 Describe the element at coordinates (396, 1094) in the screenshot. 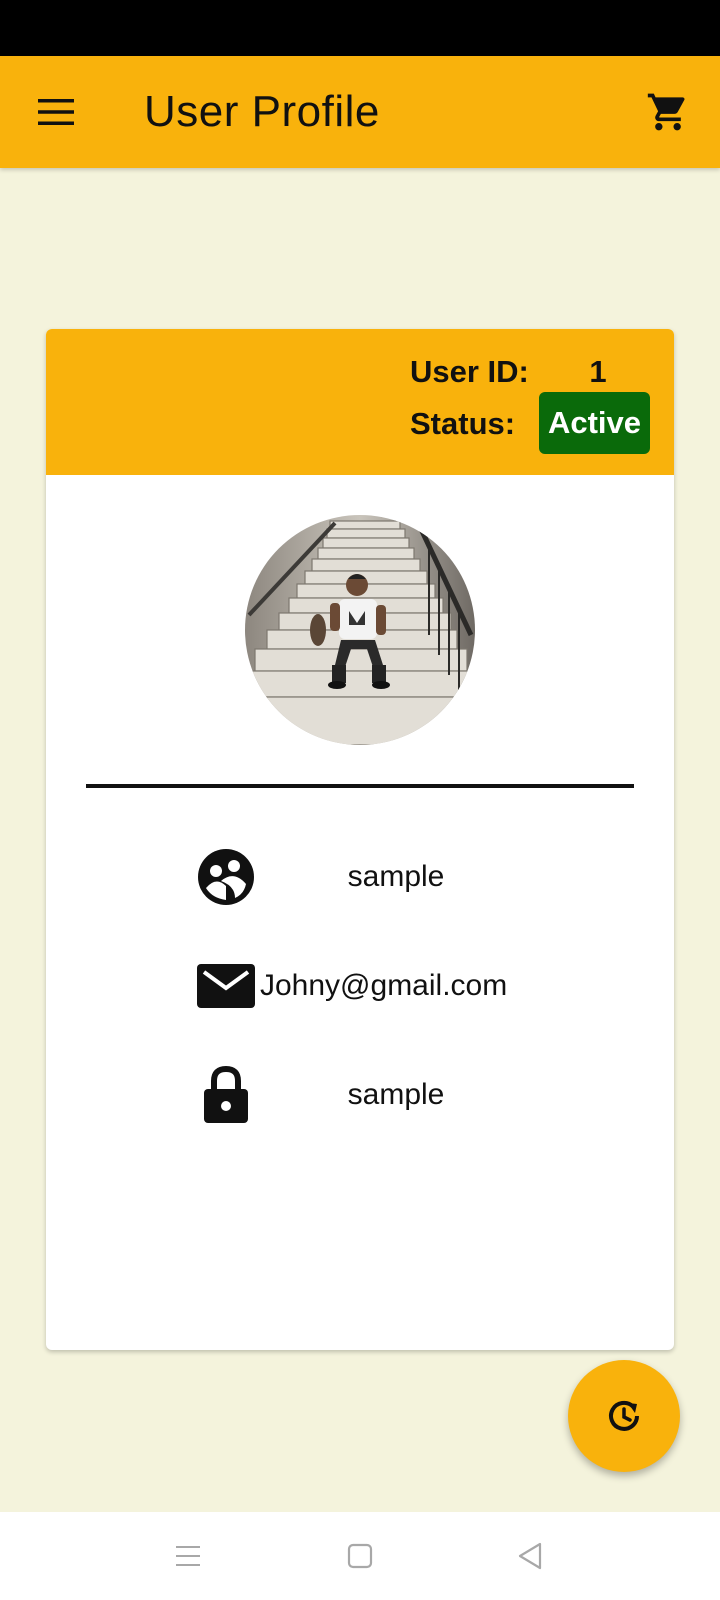

I see `password-value: sample` at that location.